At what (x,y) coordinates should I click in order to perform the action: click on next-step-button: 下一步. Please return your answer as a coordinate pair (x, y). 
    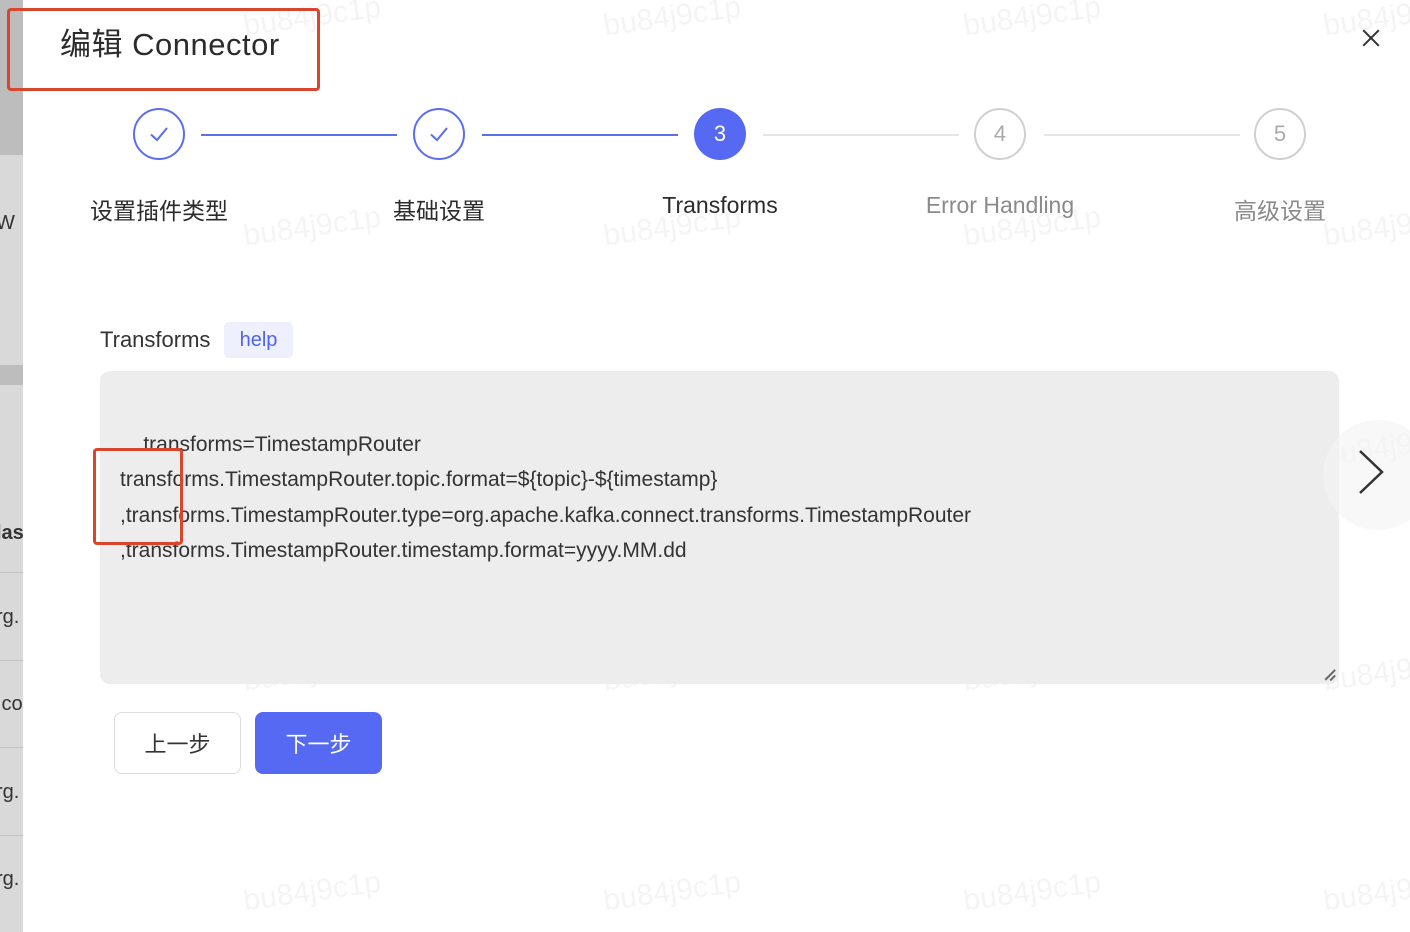
    Looking at the image, I should click on (318, 743).